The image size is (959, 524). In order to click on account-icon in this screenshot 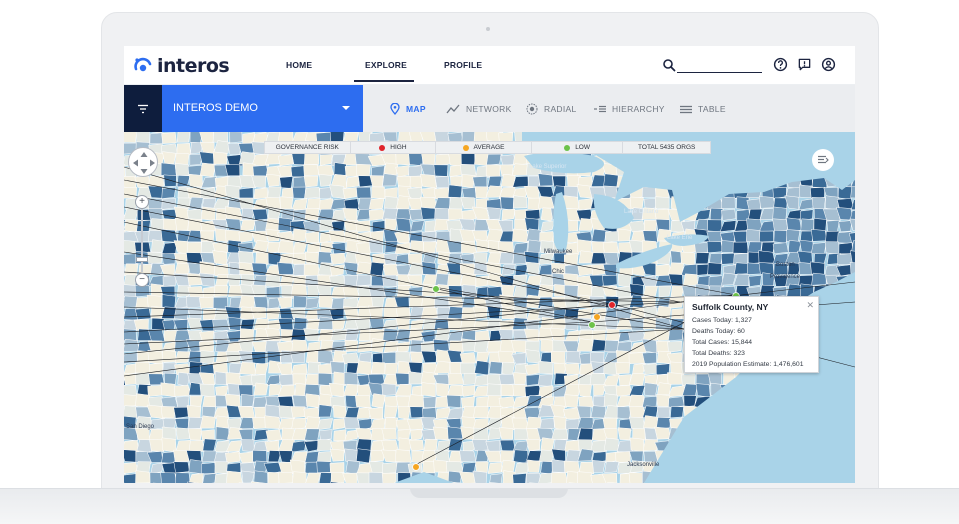, I will do `click(828, 64)`.